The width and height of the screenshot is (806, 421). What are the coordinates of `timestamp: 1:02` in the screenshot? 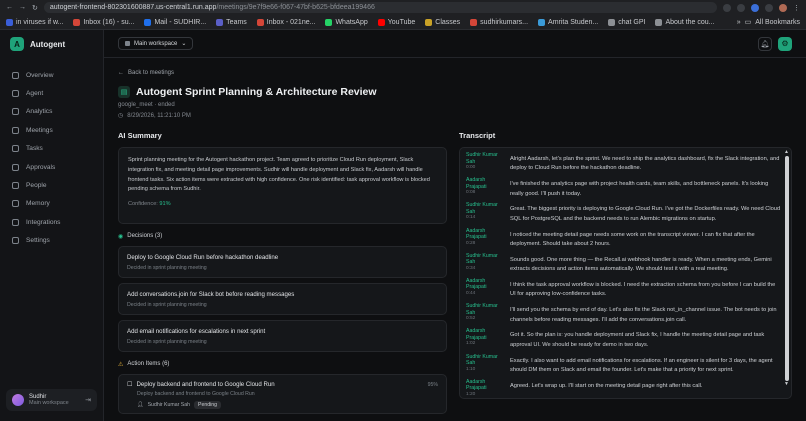 It's located at (471, 344).